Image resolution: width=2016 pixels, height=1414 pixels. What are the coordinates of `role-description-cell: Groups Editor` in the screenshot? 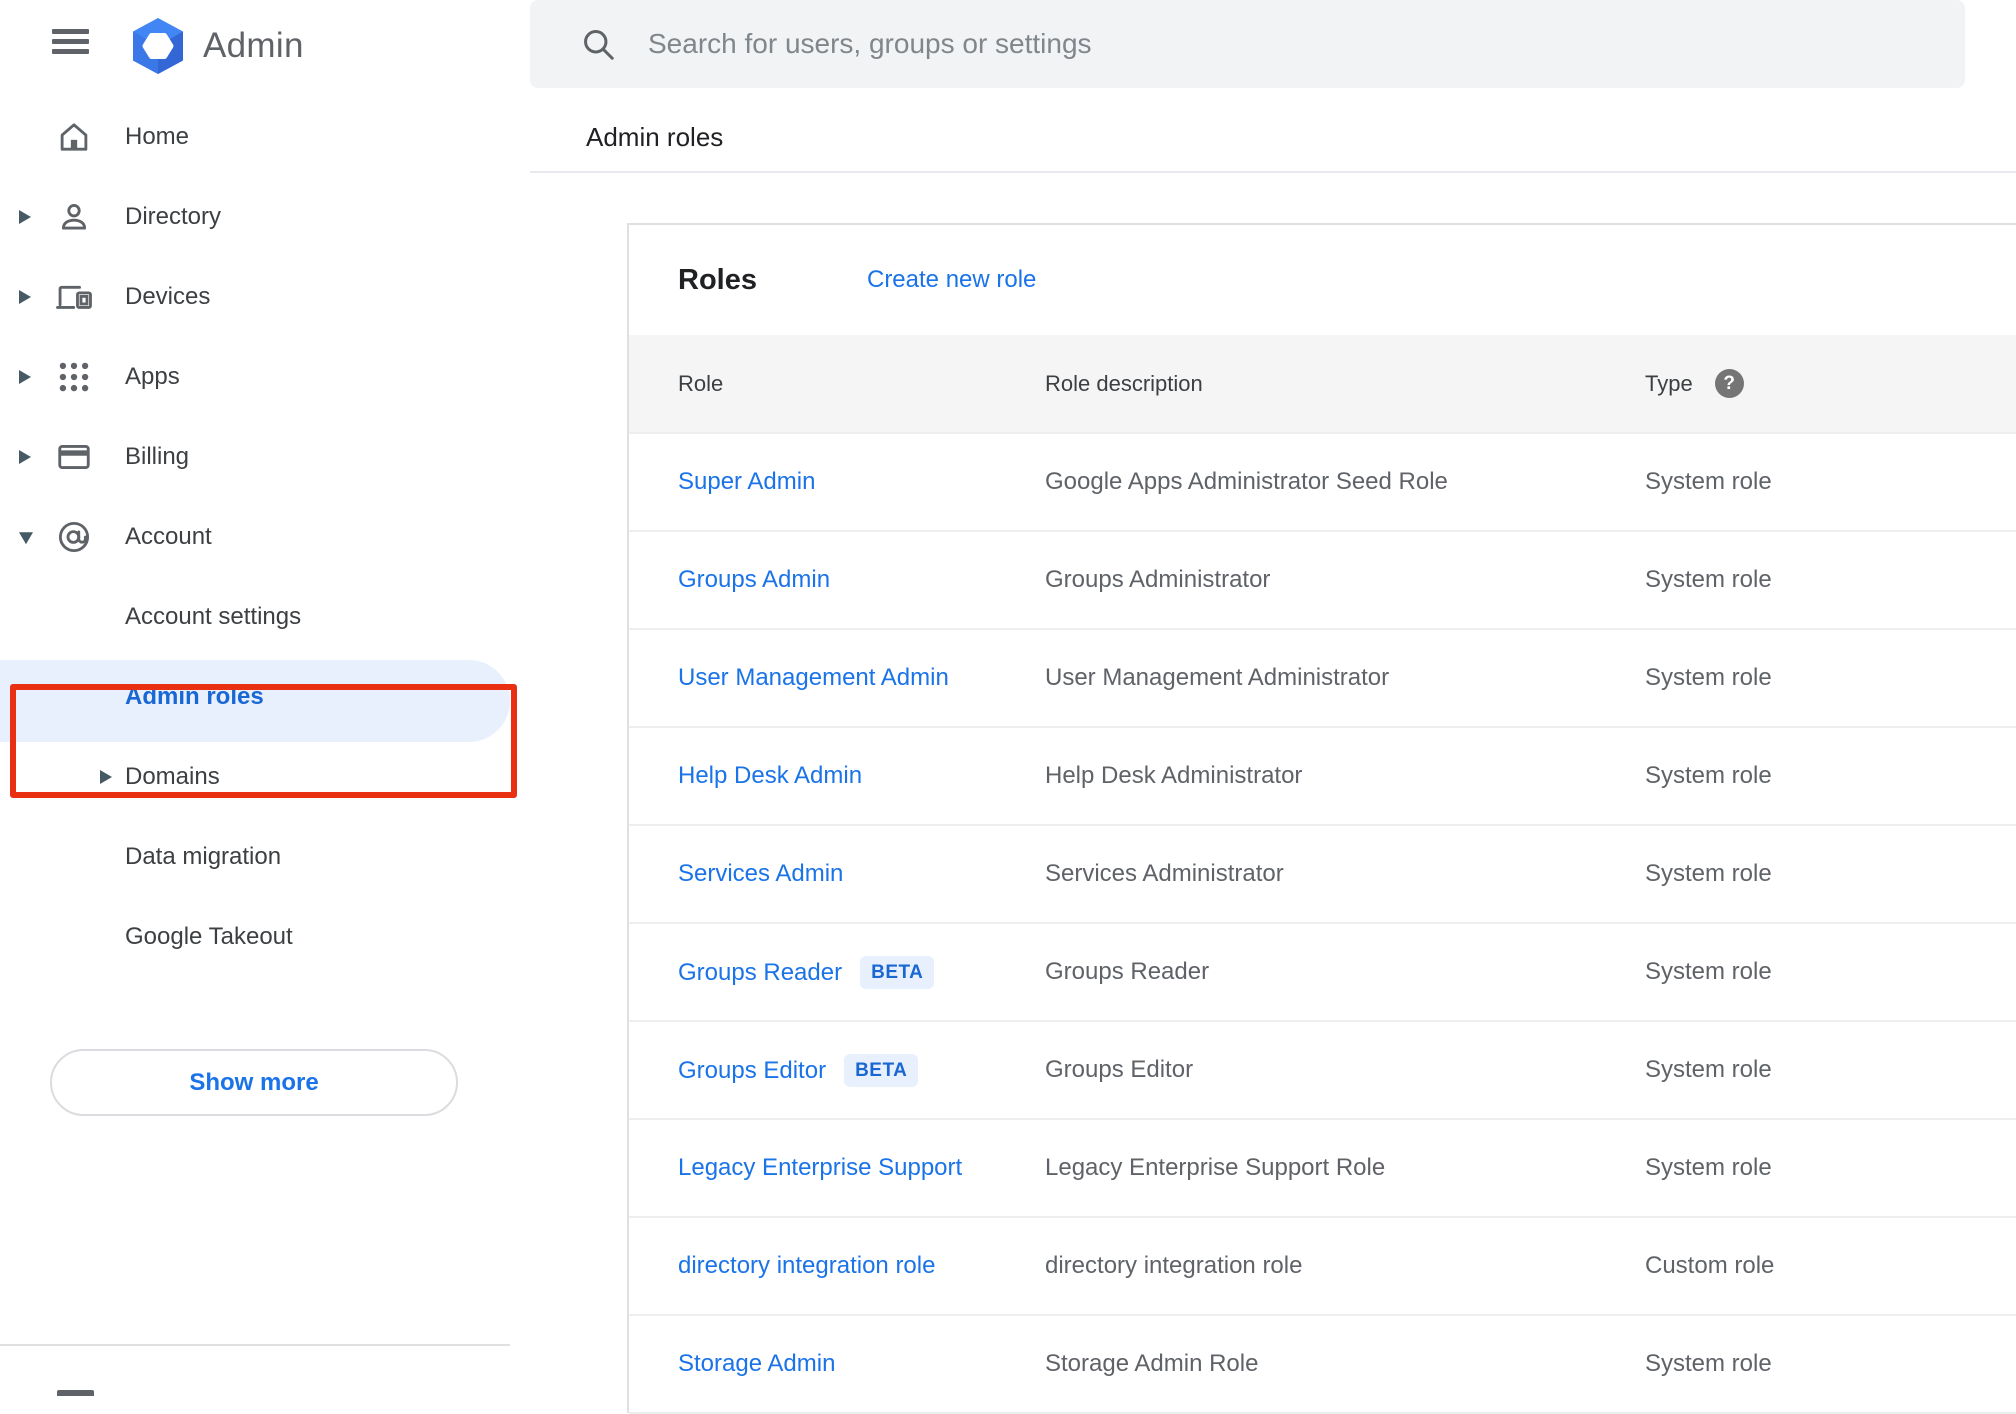 It's located at (1119, 1069).